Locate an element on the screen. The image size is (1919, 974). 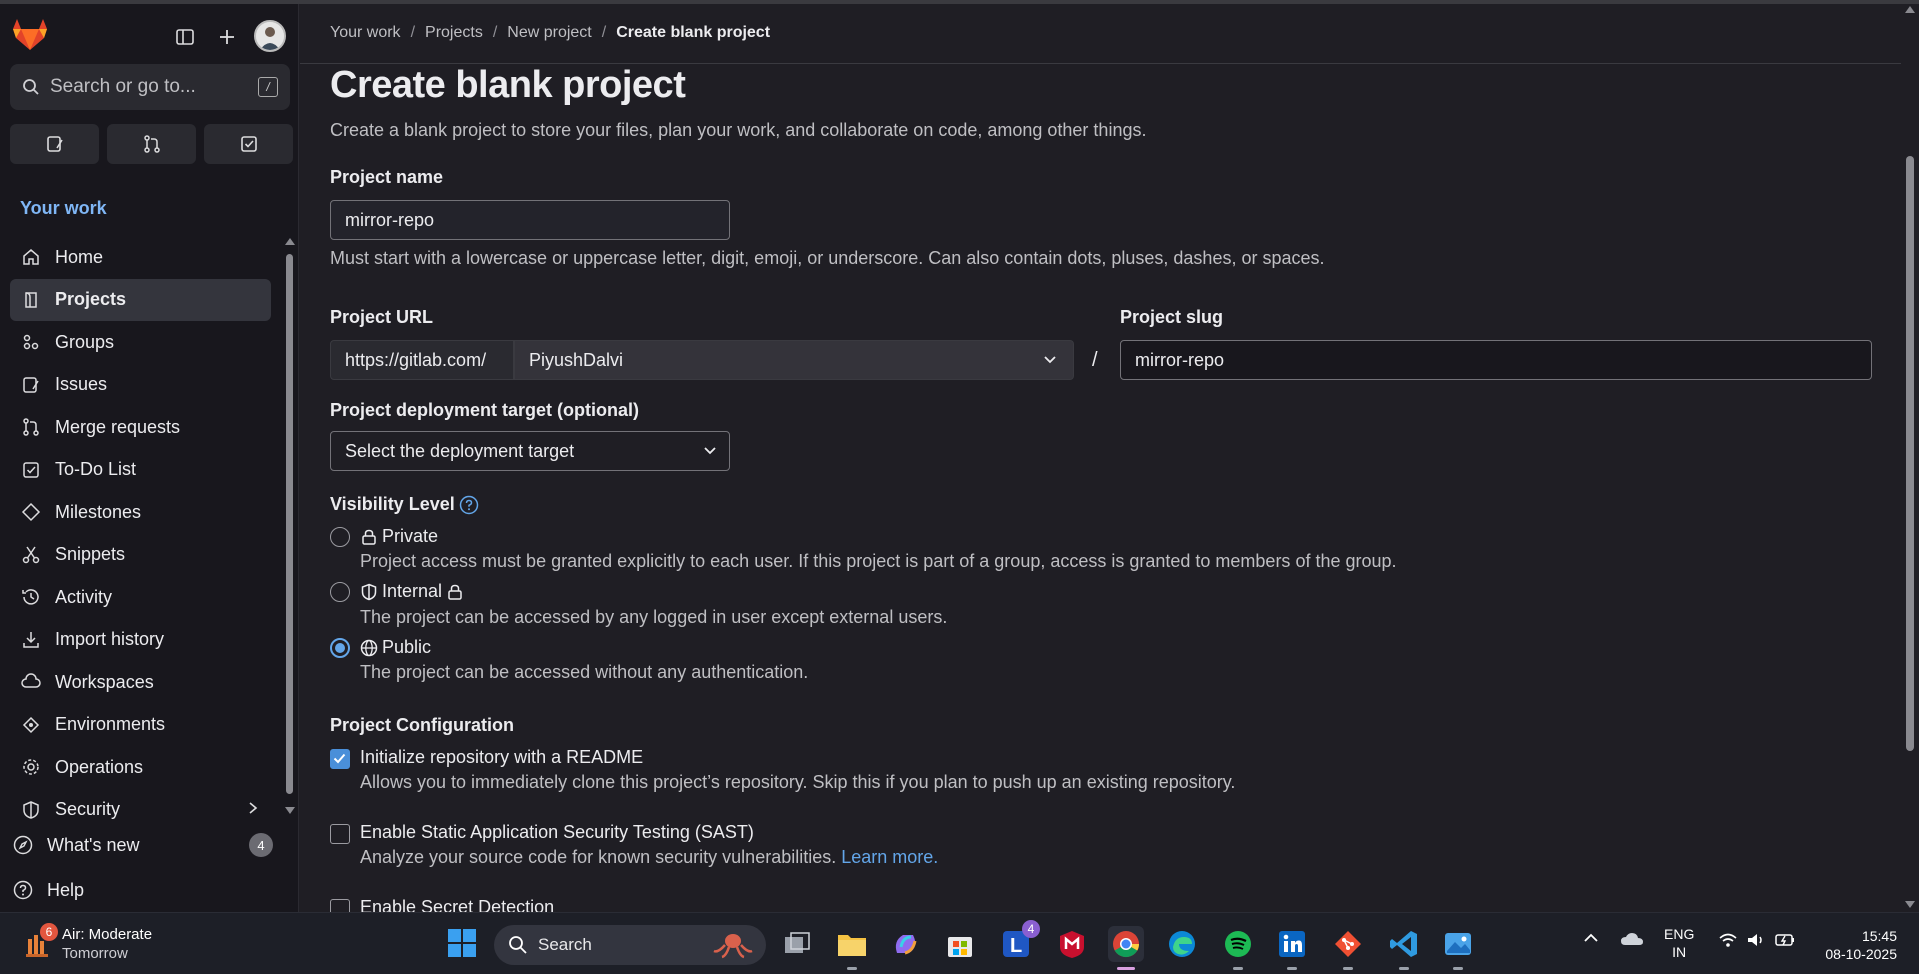
sast-checkbox is located at coordinates (340, 834).